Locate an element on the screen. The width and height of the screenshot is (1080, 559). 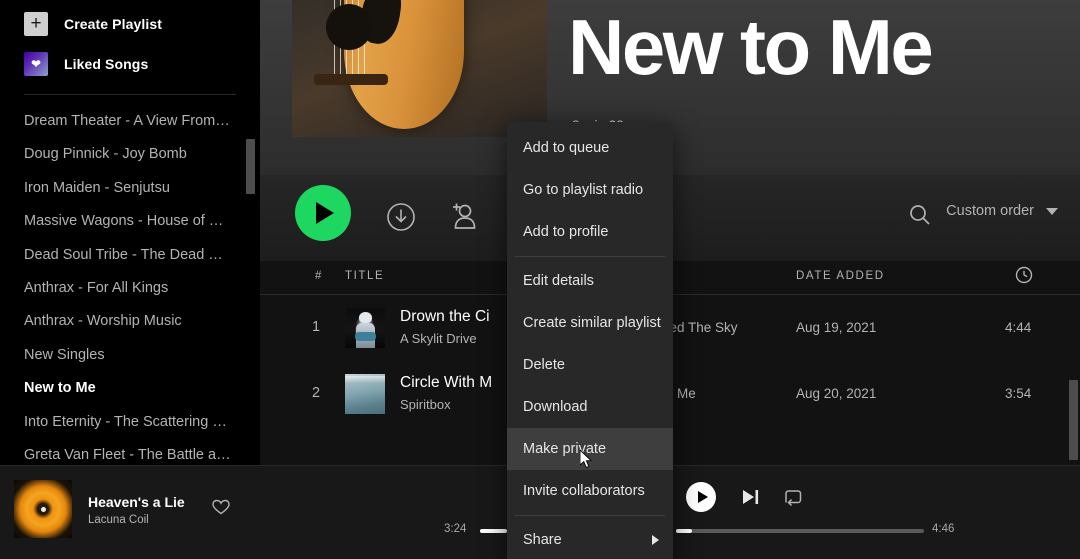
sidebar-scrollbar is located at coordinates (250, 166).